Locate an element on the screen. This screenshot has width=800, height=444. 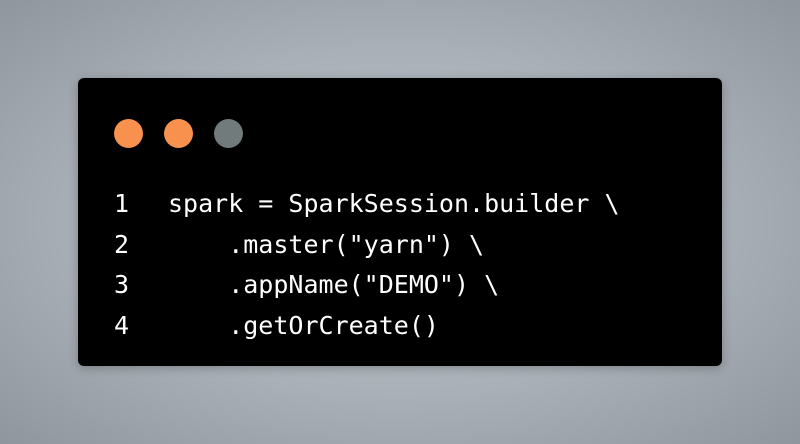
code-text: .getOrCreate() is located at coordinates (303, 325).